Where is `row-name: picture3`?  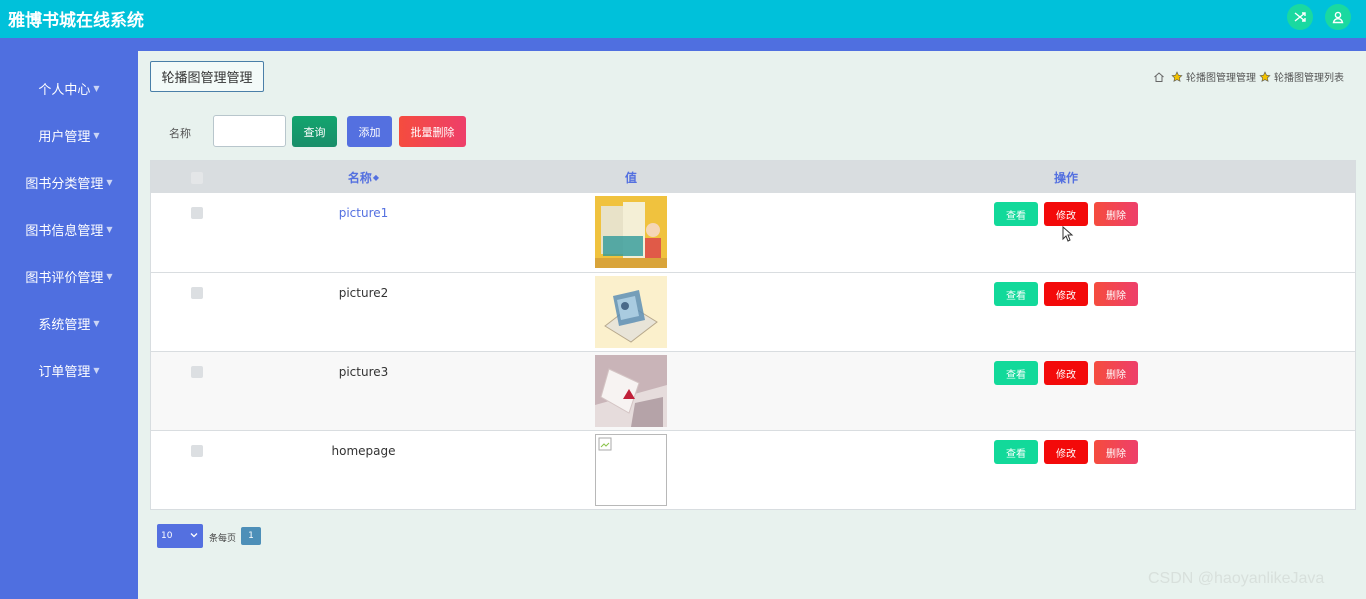 row-name: picture3 is located at coordinates (363, 372).